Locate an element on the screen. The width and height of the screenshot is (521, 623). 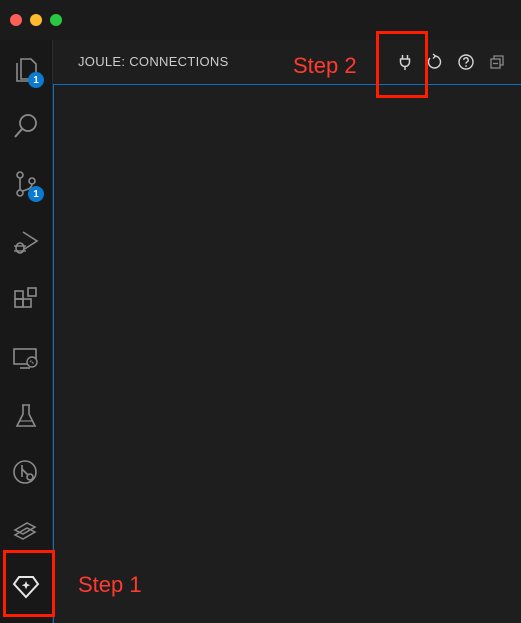
activity-extensions is located at coordinates (26, 300).